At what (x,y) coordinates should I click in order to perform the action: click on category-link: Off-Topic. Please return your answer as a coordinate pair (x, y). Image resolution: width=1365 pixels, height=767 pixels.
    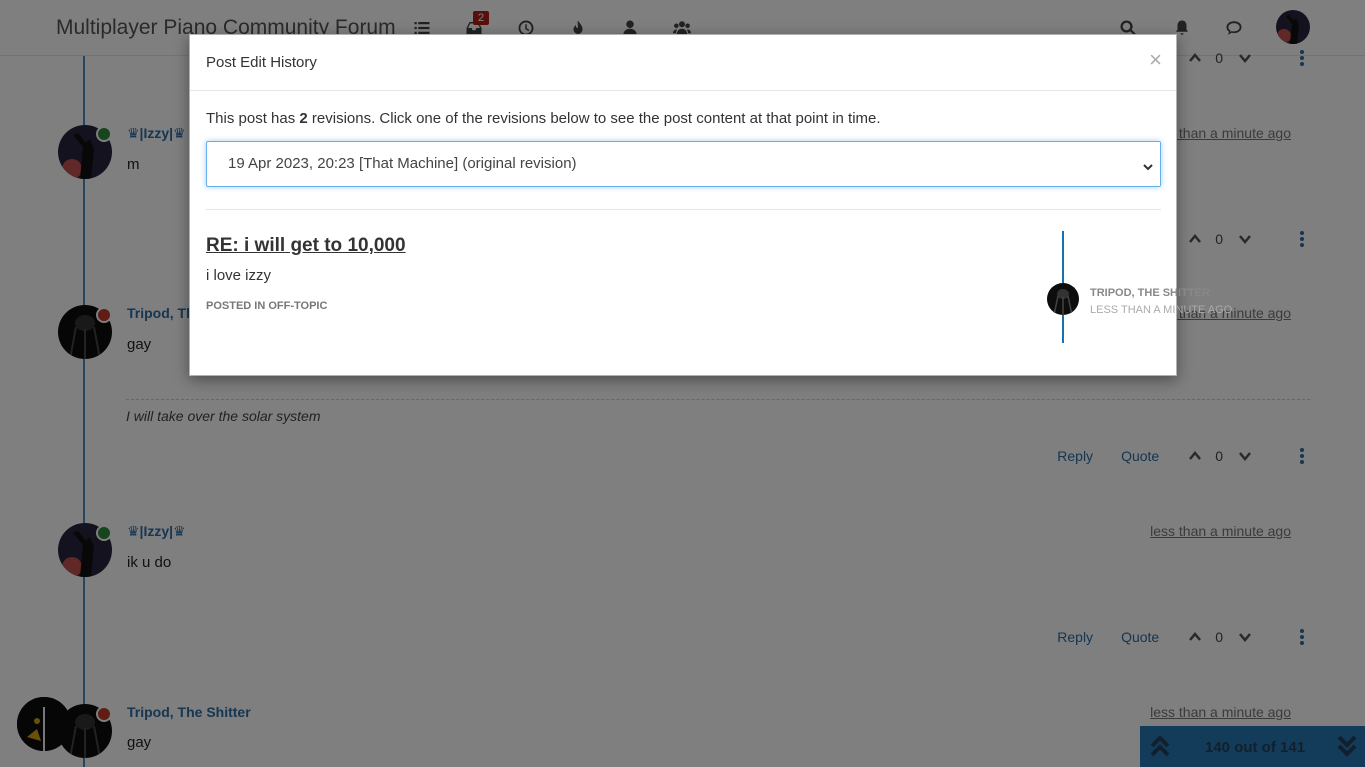
    Looking at the image, I should click on (297, 306).